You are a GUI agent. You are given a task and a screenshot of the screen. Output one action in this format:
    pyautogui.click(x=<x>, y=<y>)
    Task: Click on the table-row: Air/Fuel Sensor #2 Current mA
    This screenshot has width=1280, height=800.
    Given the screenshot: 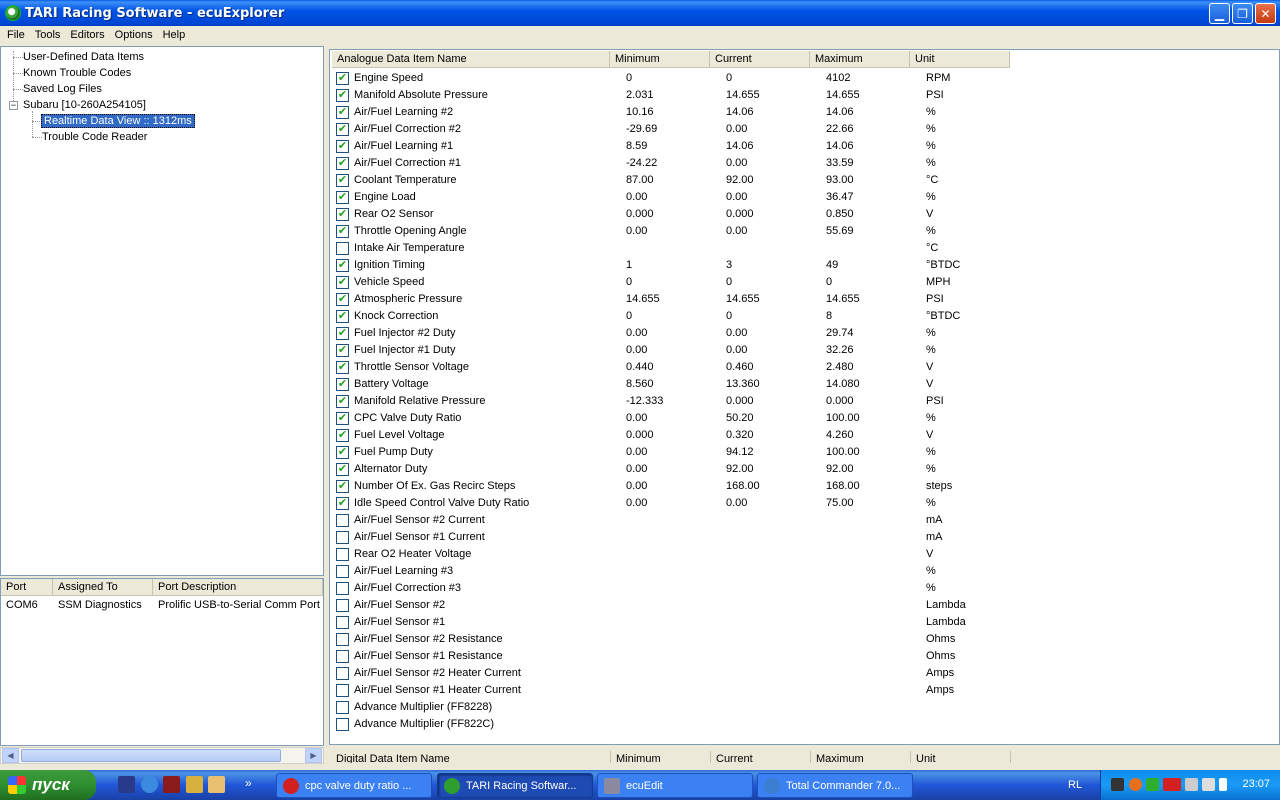 What is the action you would take?
    pyautogui.click(x=676, y=520)
    